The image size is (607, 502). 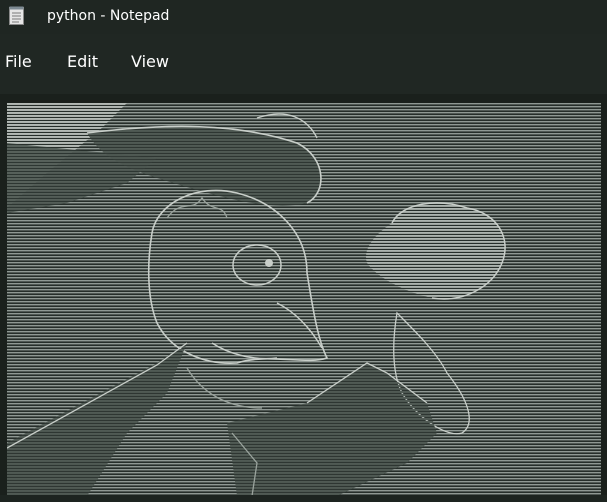 What do you see at coordinates (150, 62) in the screenshot?
I see `menu-view: View` at bounding box center [150, 62].